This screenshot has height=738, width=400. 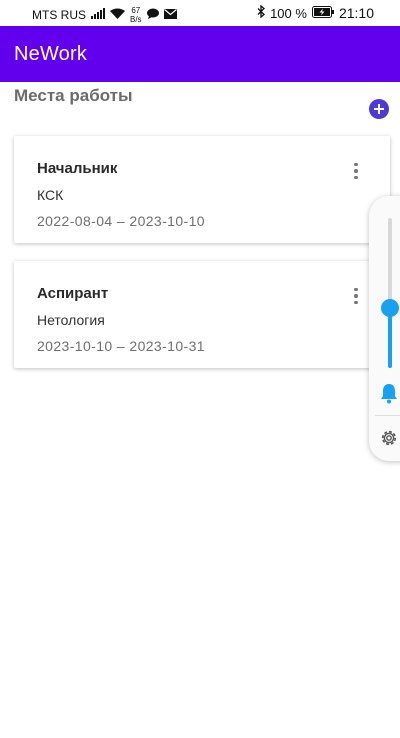 What do you see at coordinates (73, 293) in the screenshot?
I see `job-position: Аспирант` at bounding box center [73, 293].